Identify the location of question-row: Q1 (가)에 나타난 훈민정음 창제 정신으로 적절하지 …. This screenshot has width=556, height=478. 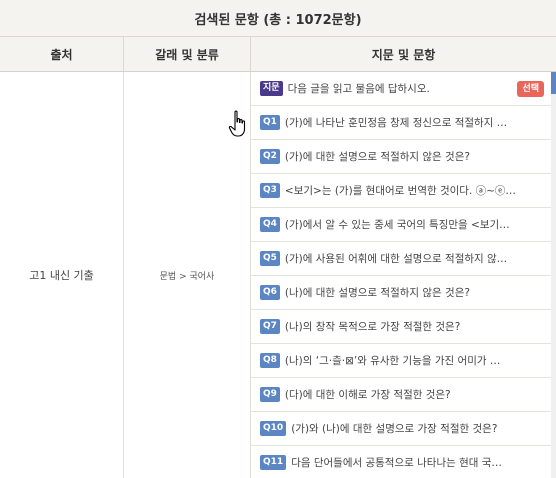
(403, 123).